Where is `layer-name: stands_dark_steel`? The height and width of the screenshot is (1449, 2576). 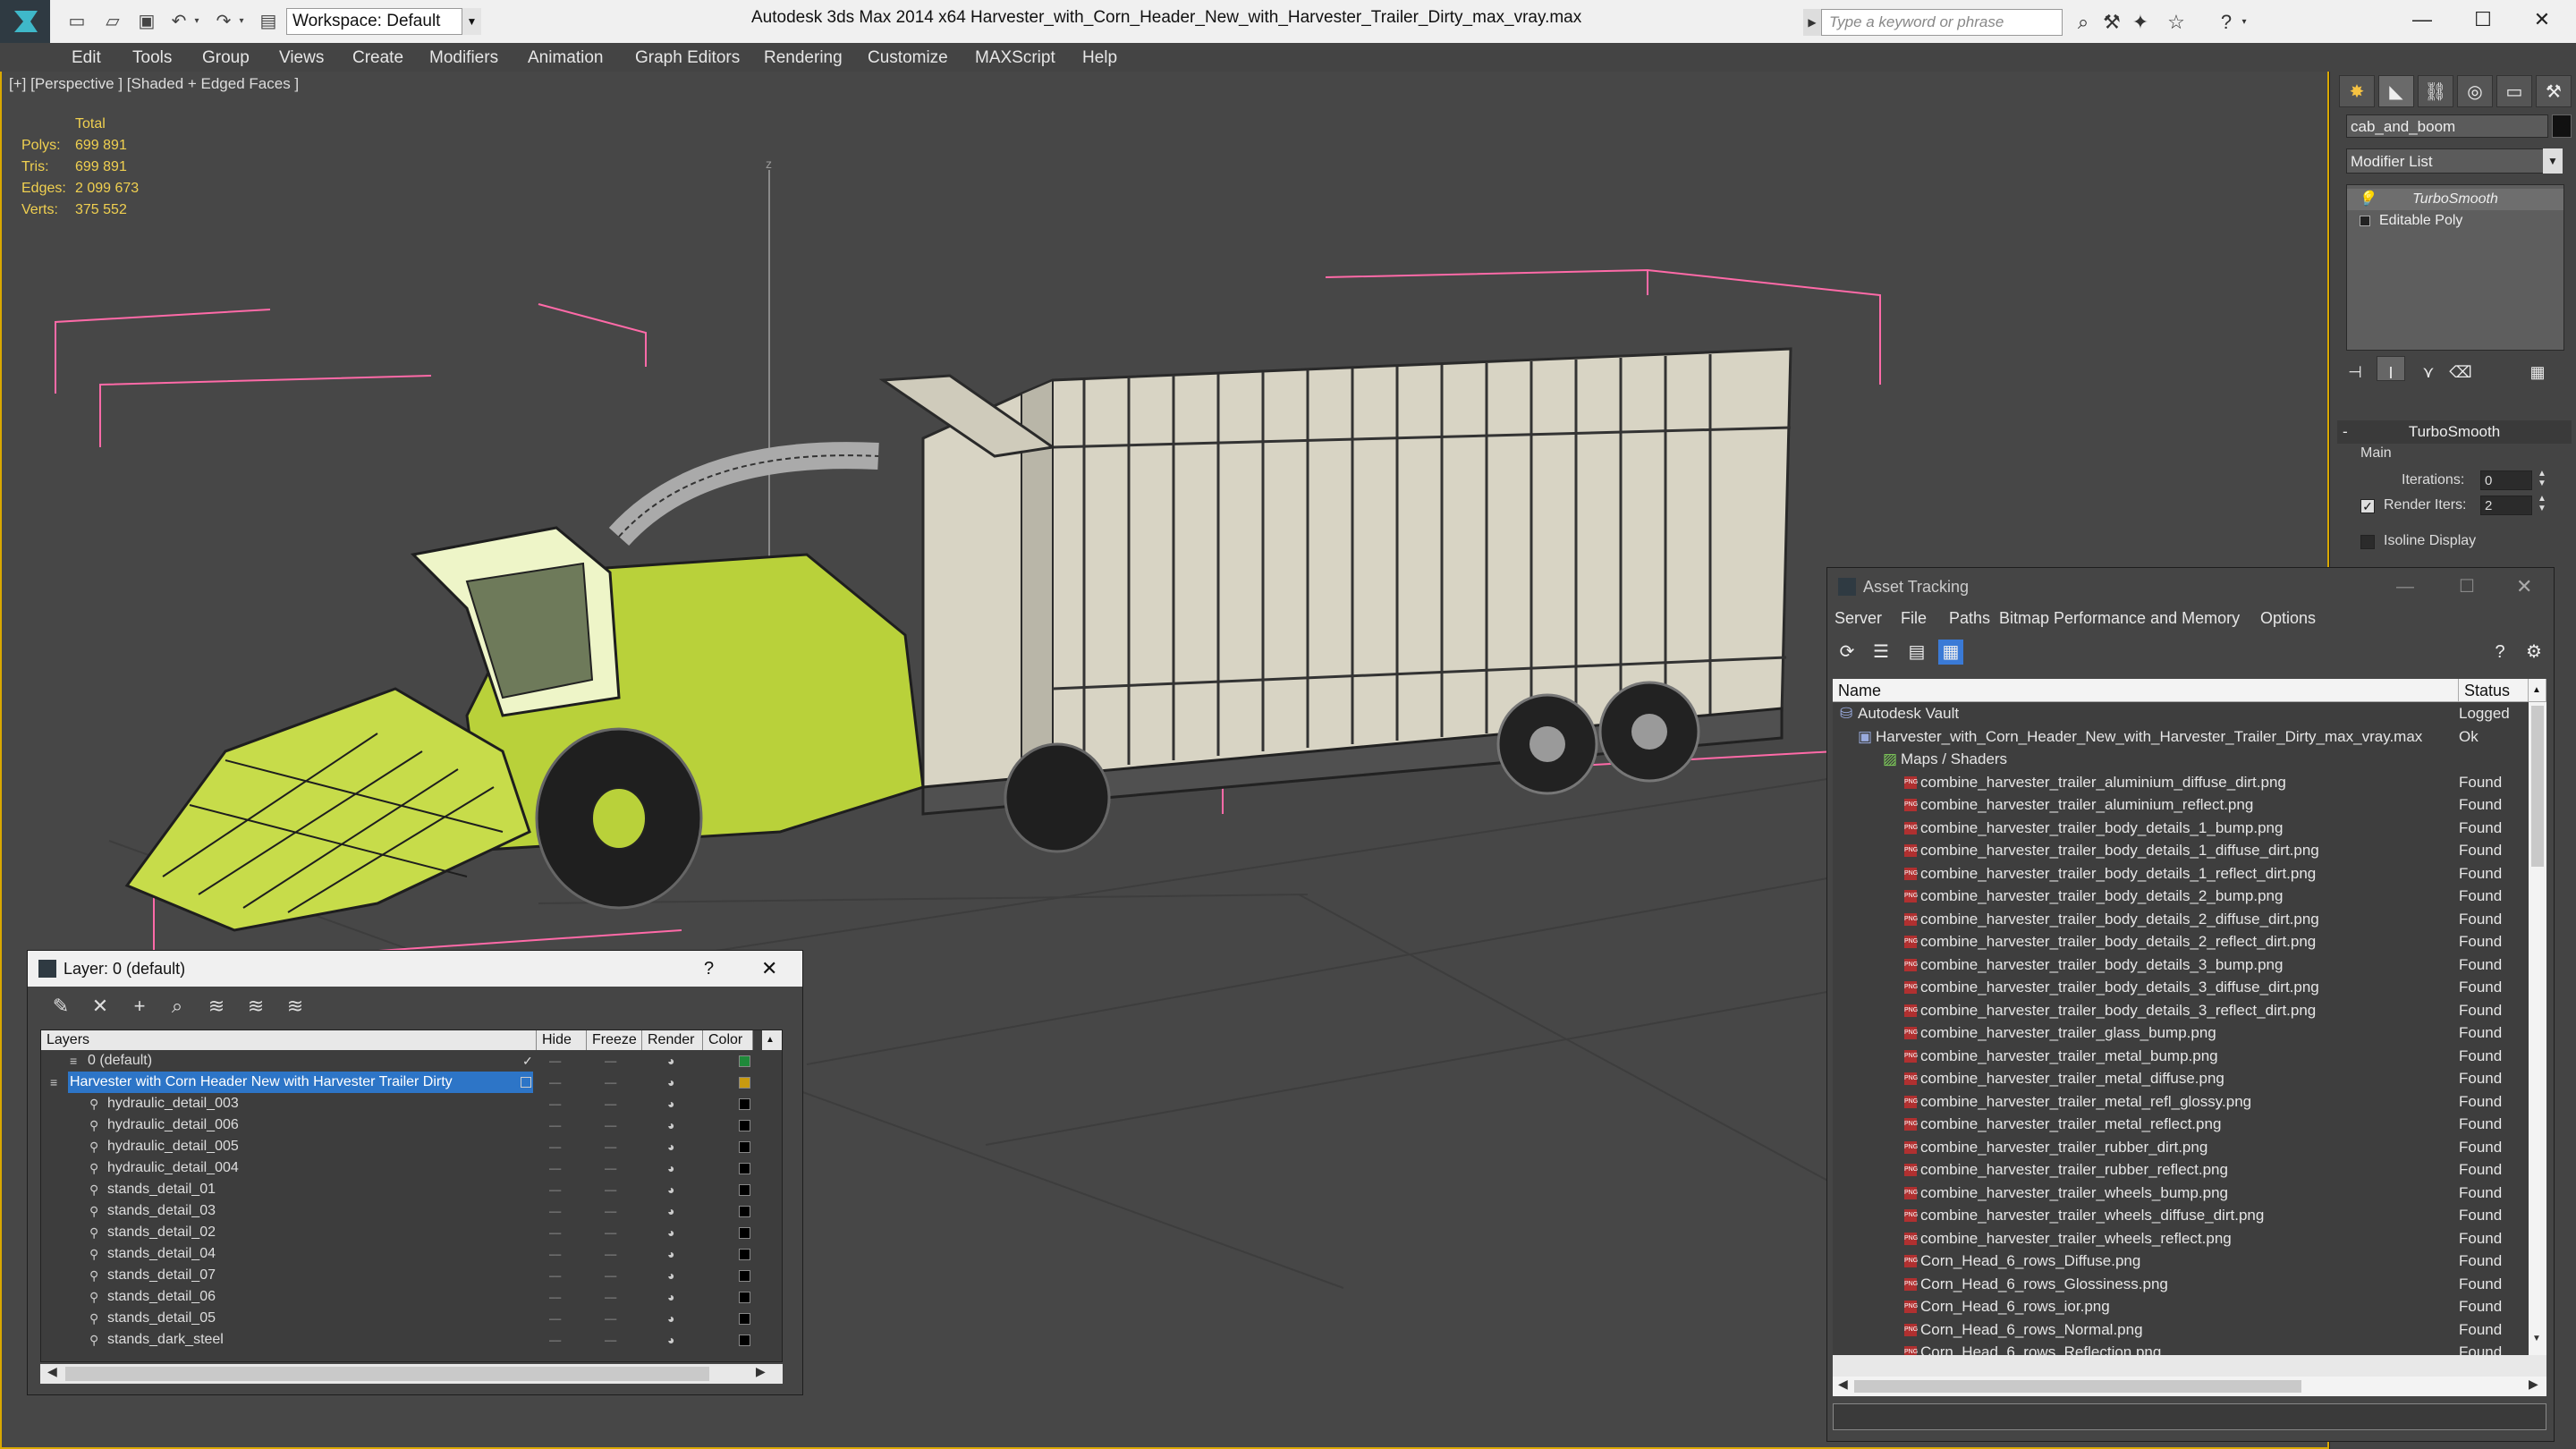
layer-name: stands_dark_steel is located at coordinates (165, 1340).